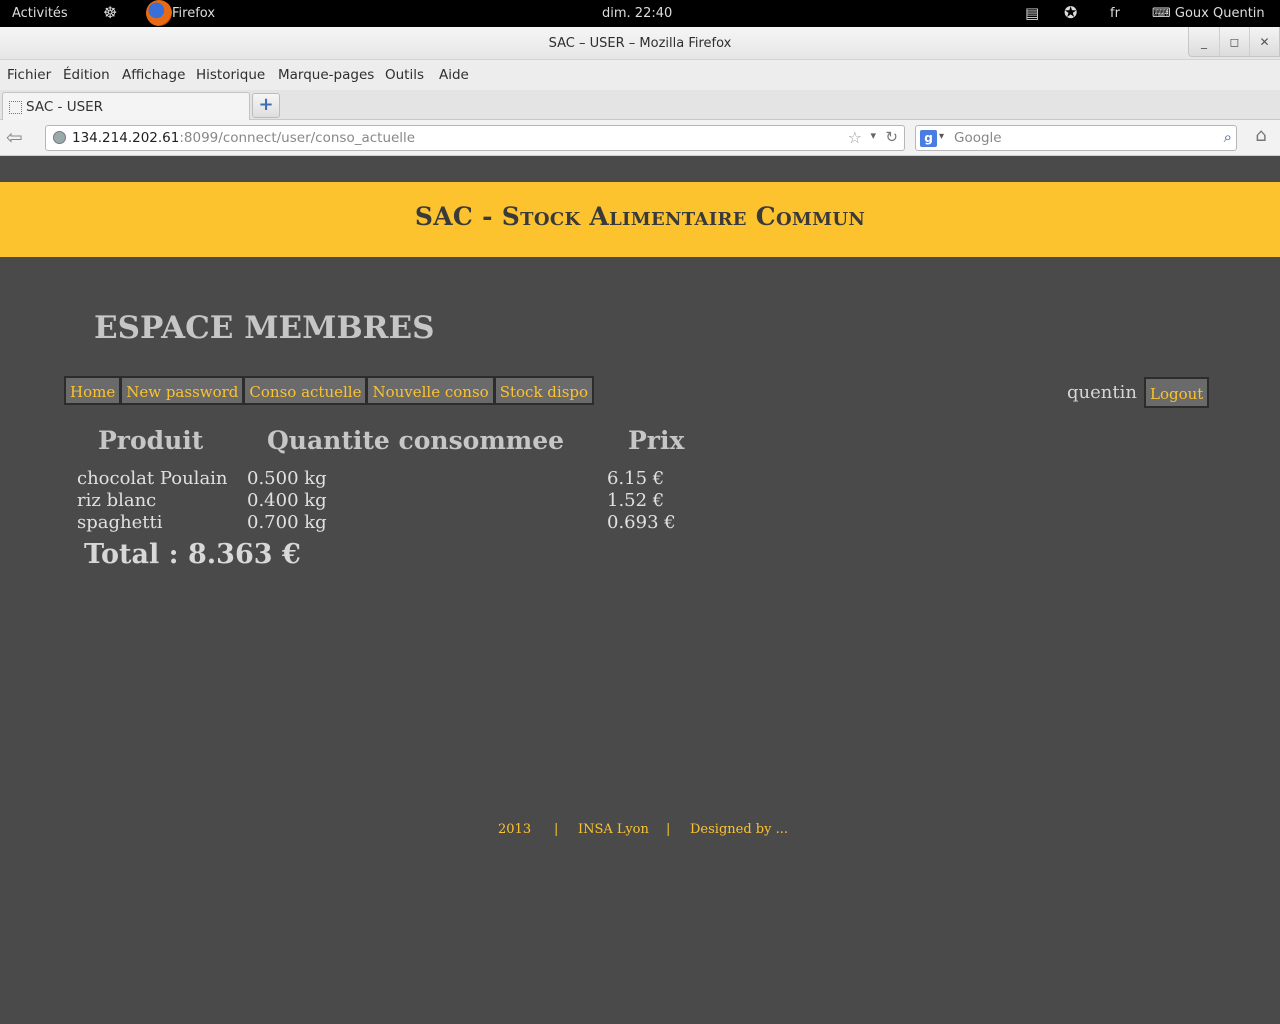  What do you see at coordinates (1219, 13) in the screenshot?
I see `user-menu-label: Goux Quentin` at bounding box center [1219, 13].